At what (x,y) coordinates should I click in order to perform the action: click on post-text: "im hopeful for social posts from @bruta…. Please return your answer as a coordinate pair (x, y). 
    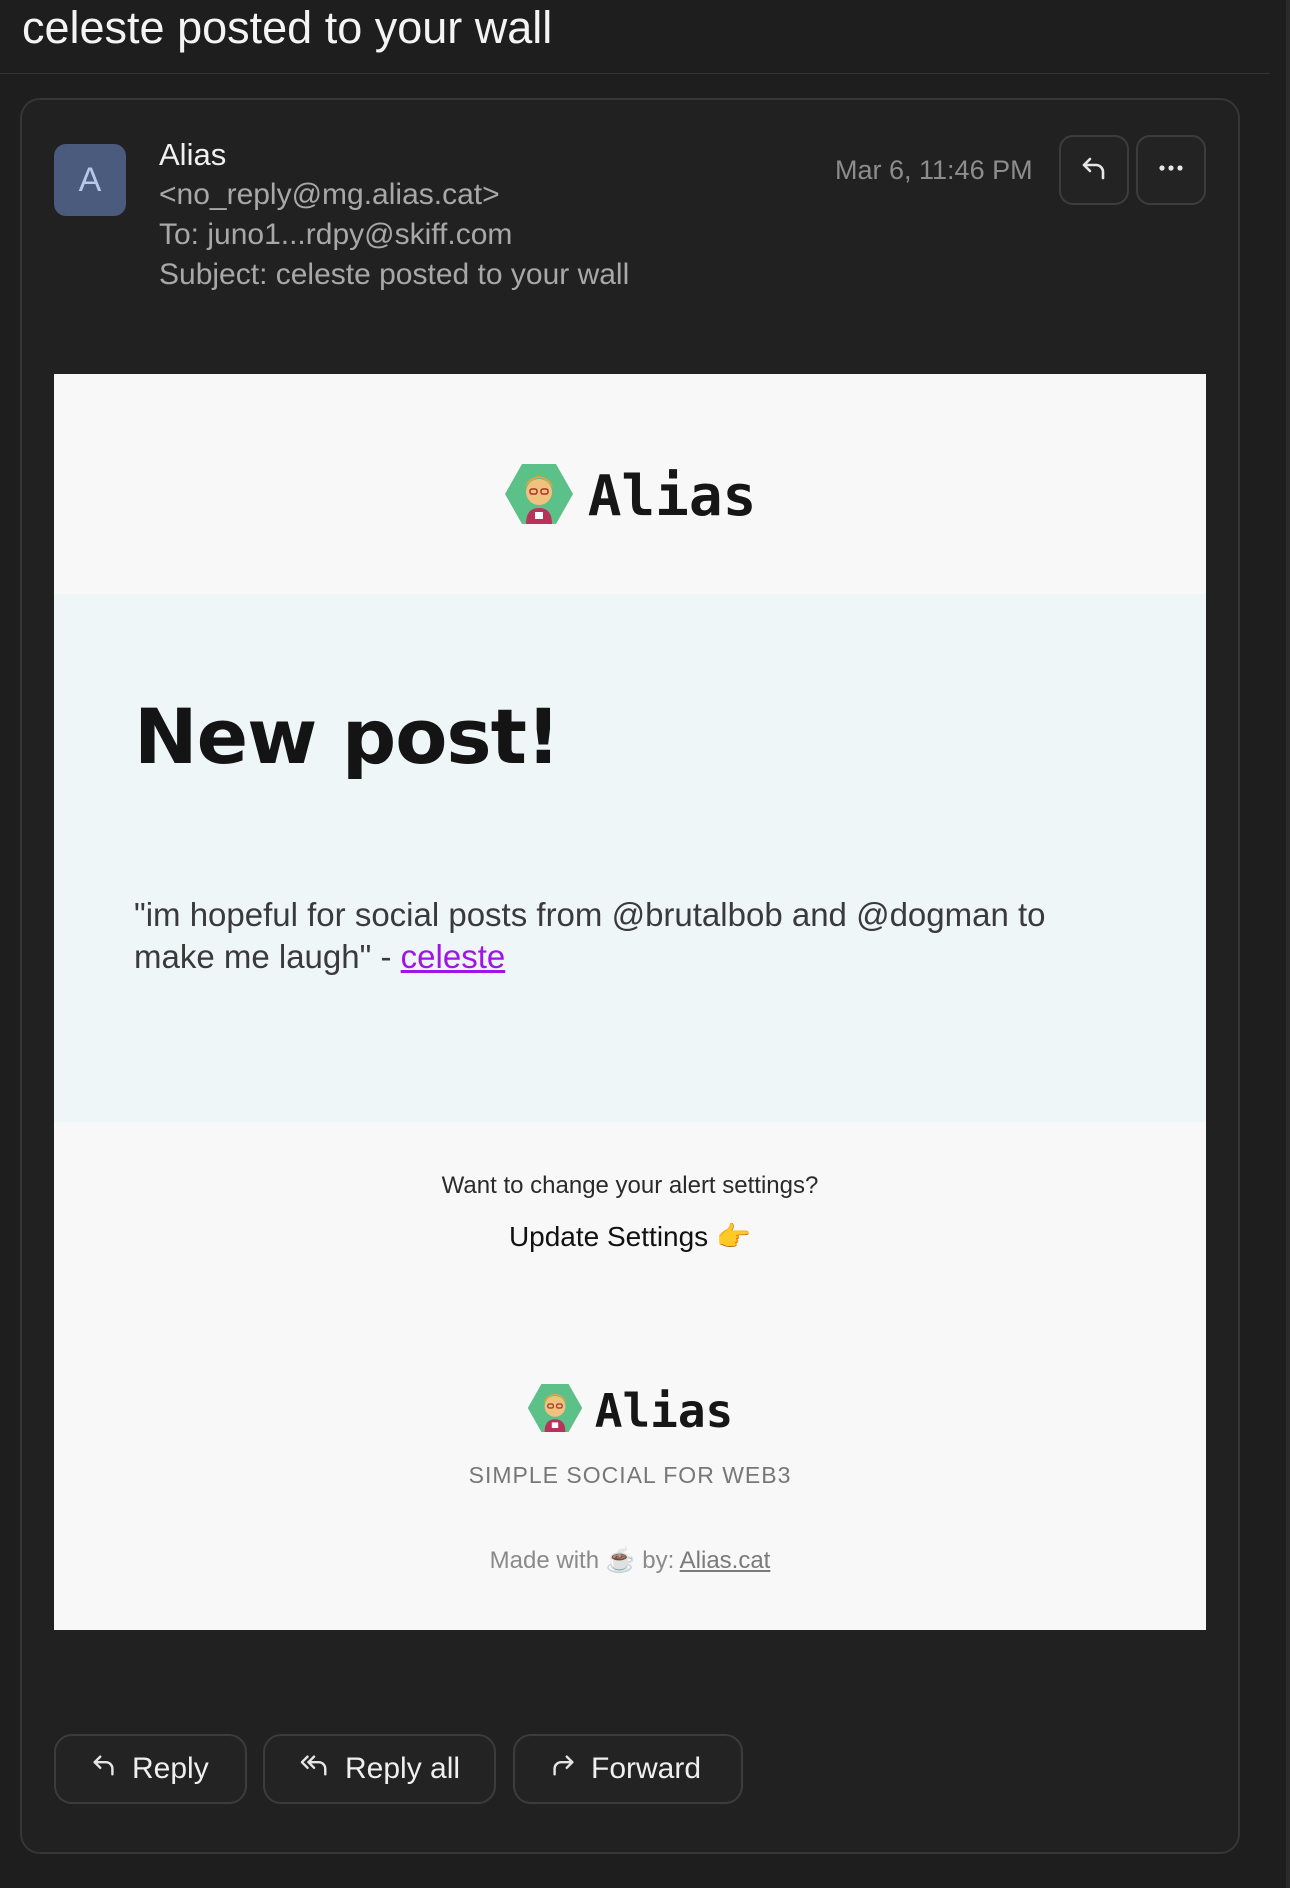
    Looking at the image, I should click on (614, 936).